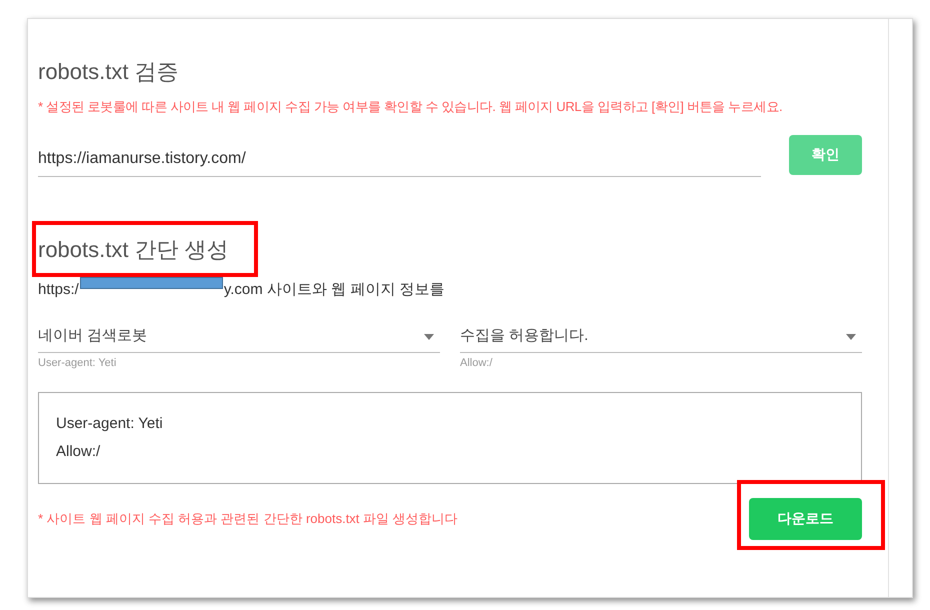  What do you see at coordinates (78, 363) in the screenshot?
I see `hint-text: User-agent: Yeti` at bounding box center [78, 363].